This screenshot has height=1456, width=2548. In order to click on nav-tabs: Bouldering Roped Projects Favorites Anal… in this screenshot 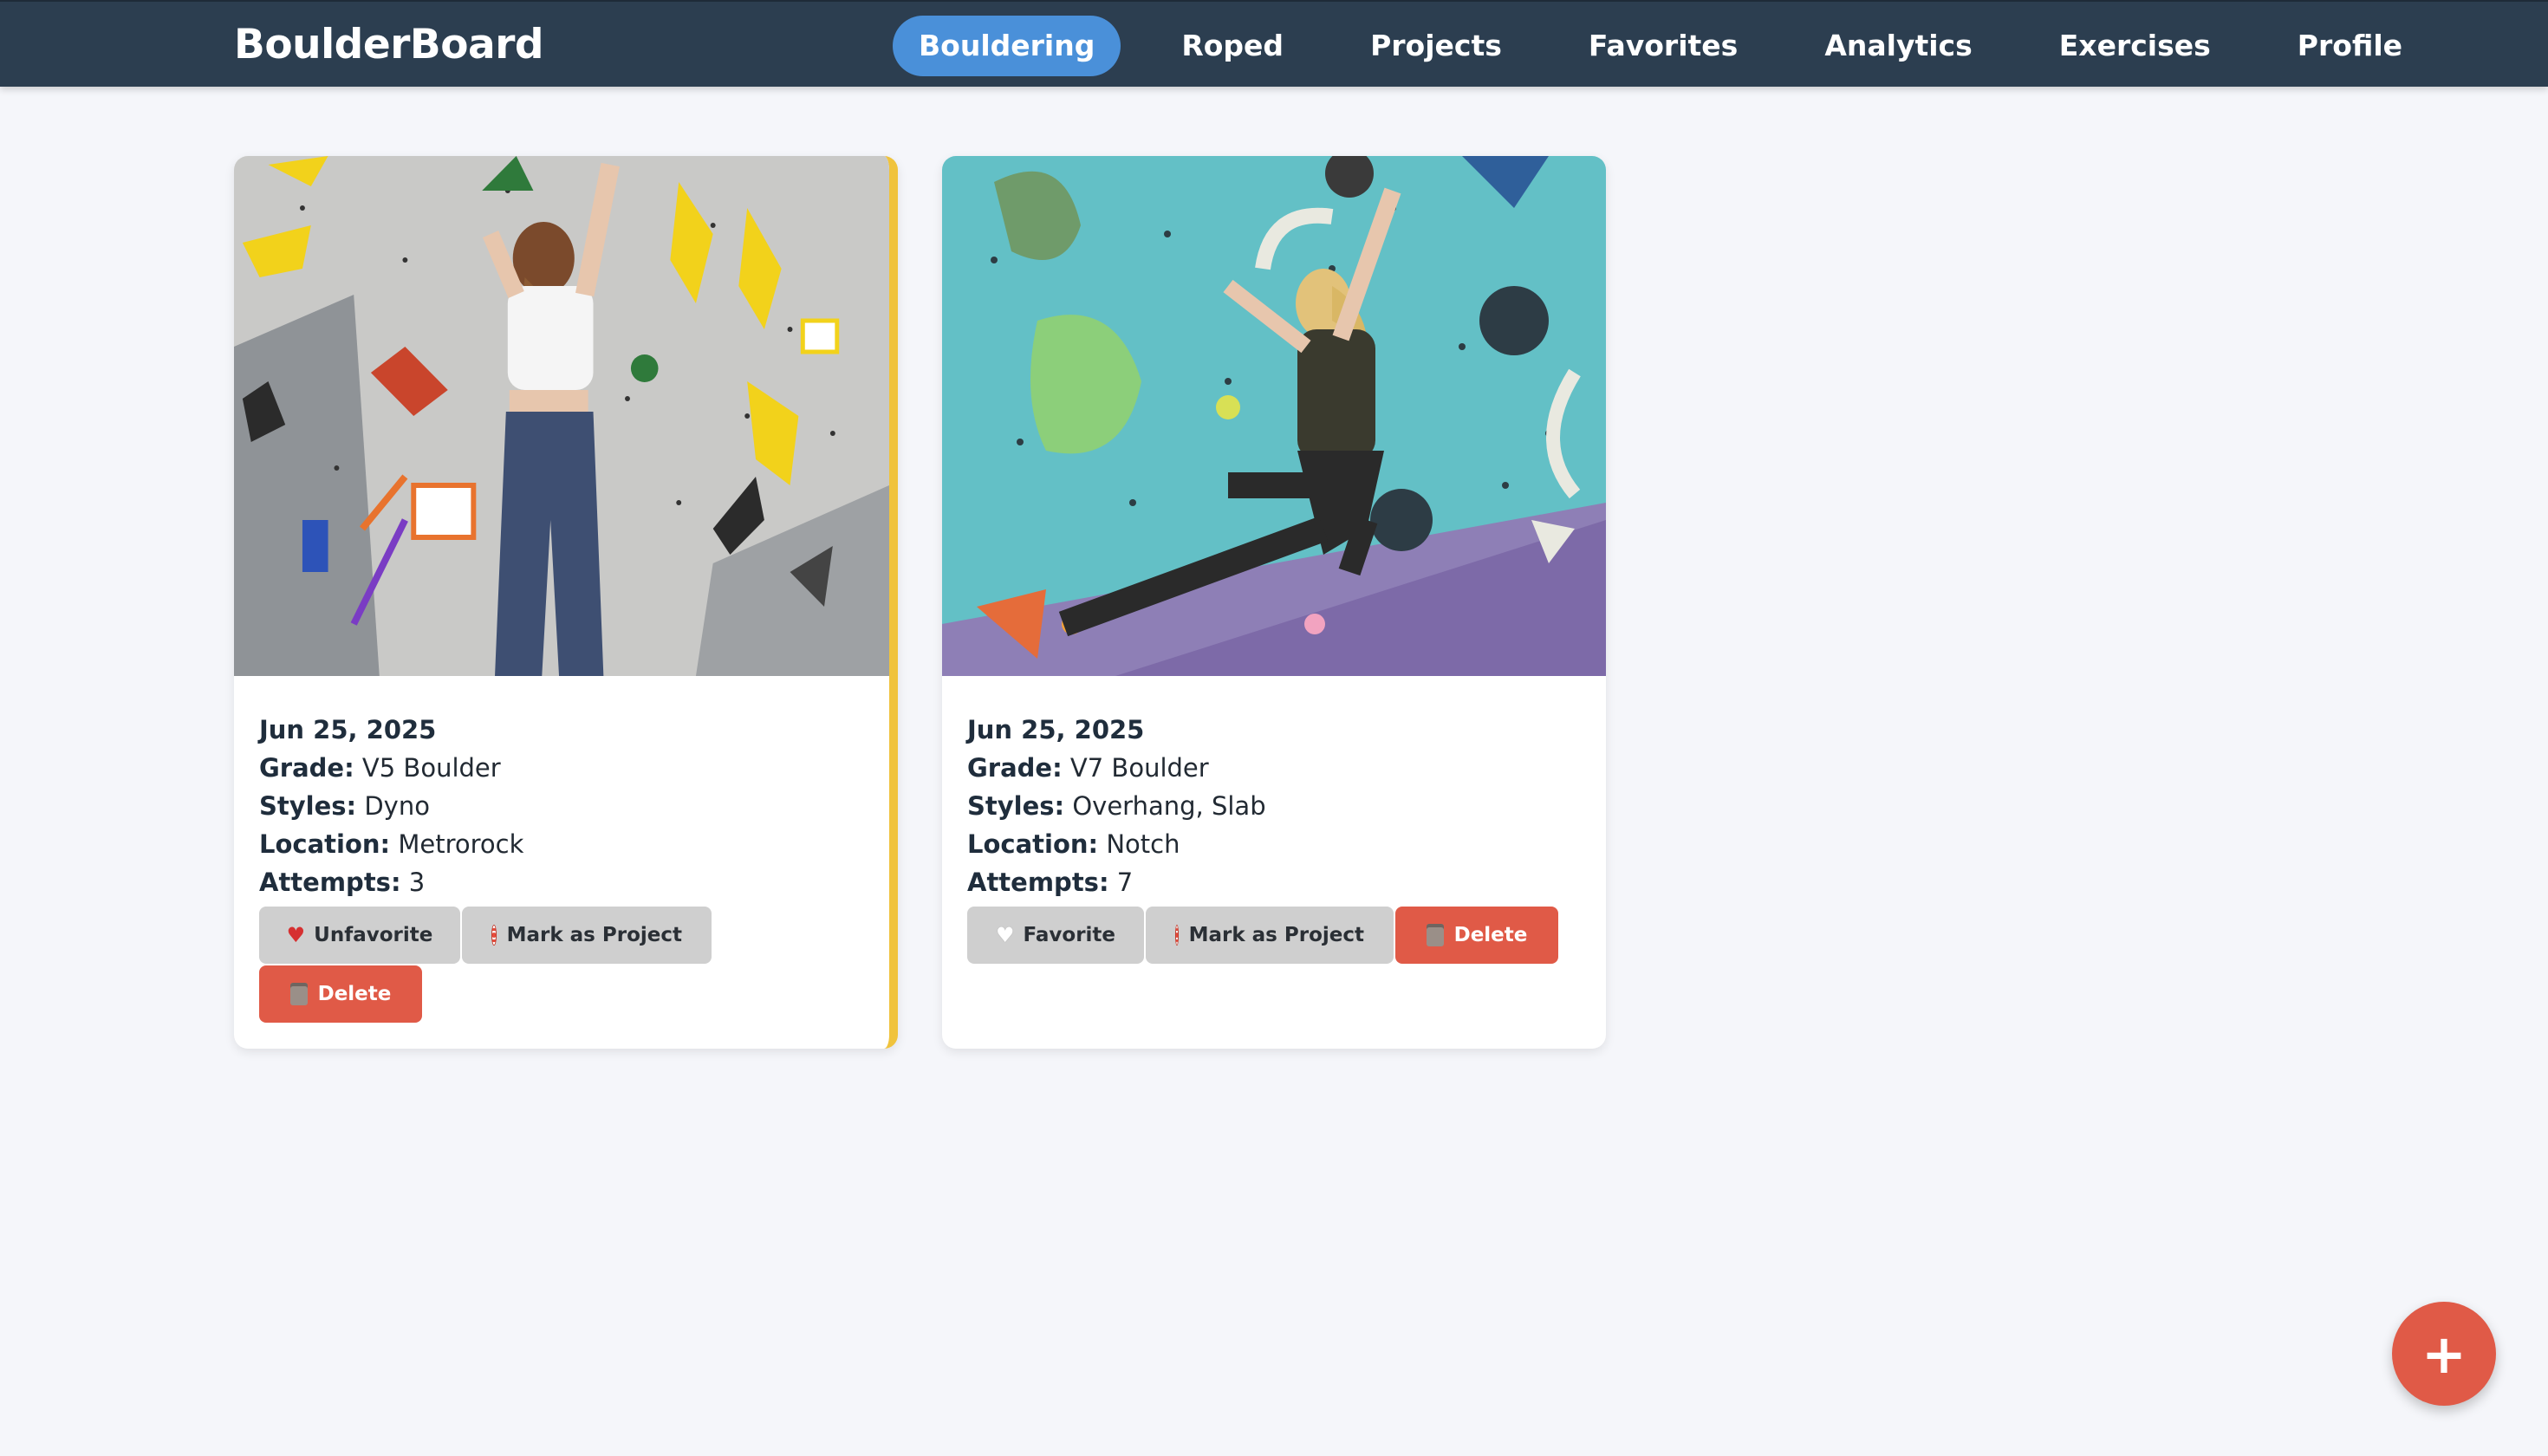, I will do `click(1678, 46)`.